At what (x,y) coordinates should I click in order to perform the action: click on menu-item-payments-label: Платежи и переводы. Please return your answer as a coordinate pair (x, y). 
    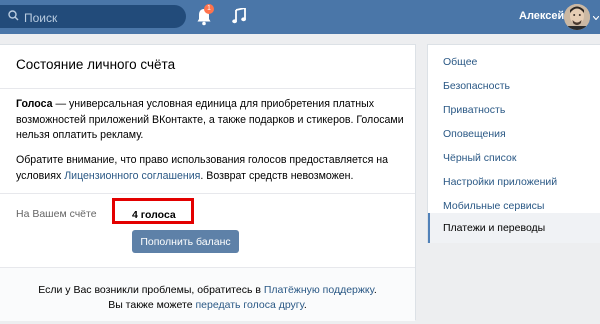
    Looking at the image, I should click on (494, 228).